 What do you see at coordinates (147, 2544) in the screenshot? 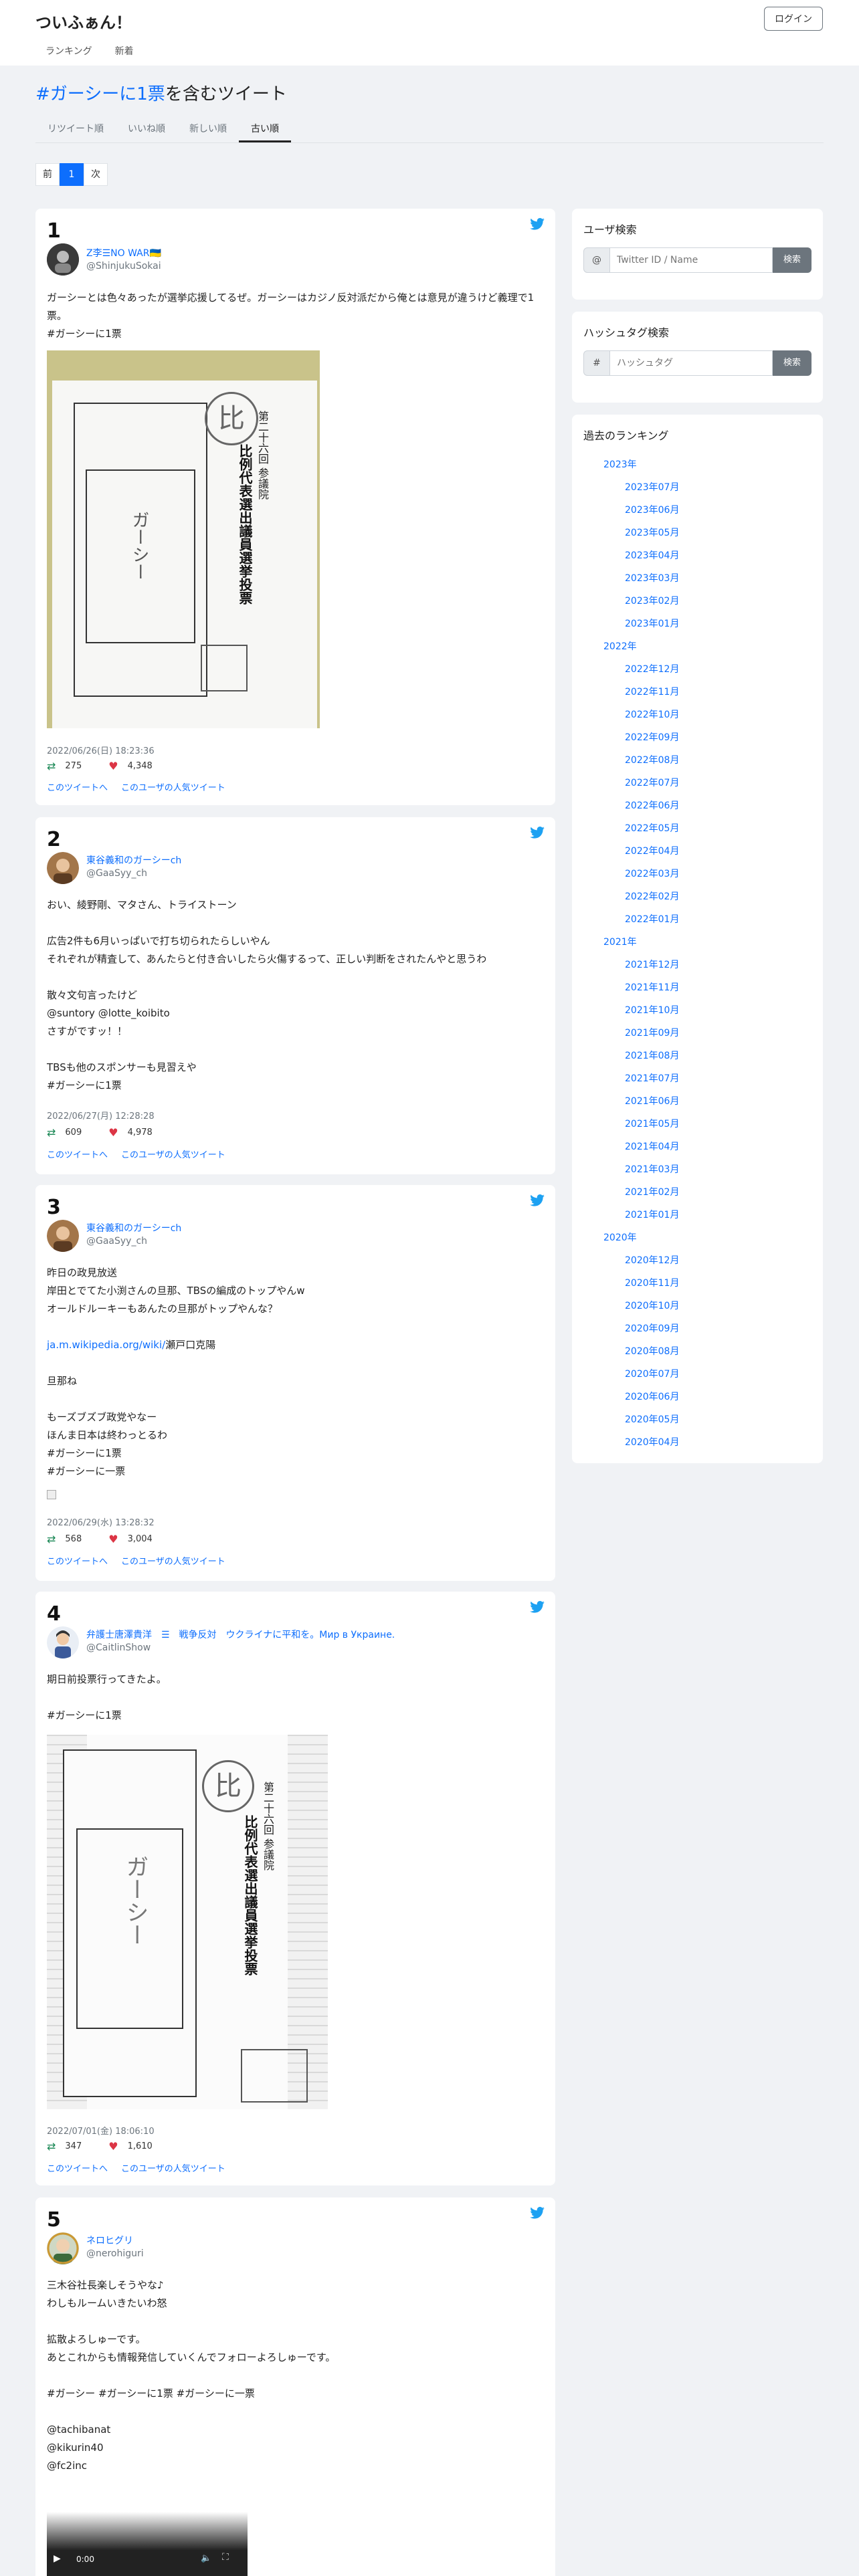
I see `video-player: ▶ 0:00 🔈 ⛶` at bounding box center [147, 2544].